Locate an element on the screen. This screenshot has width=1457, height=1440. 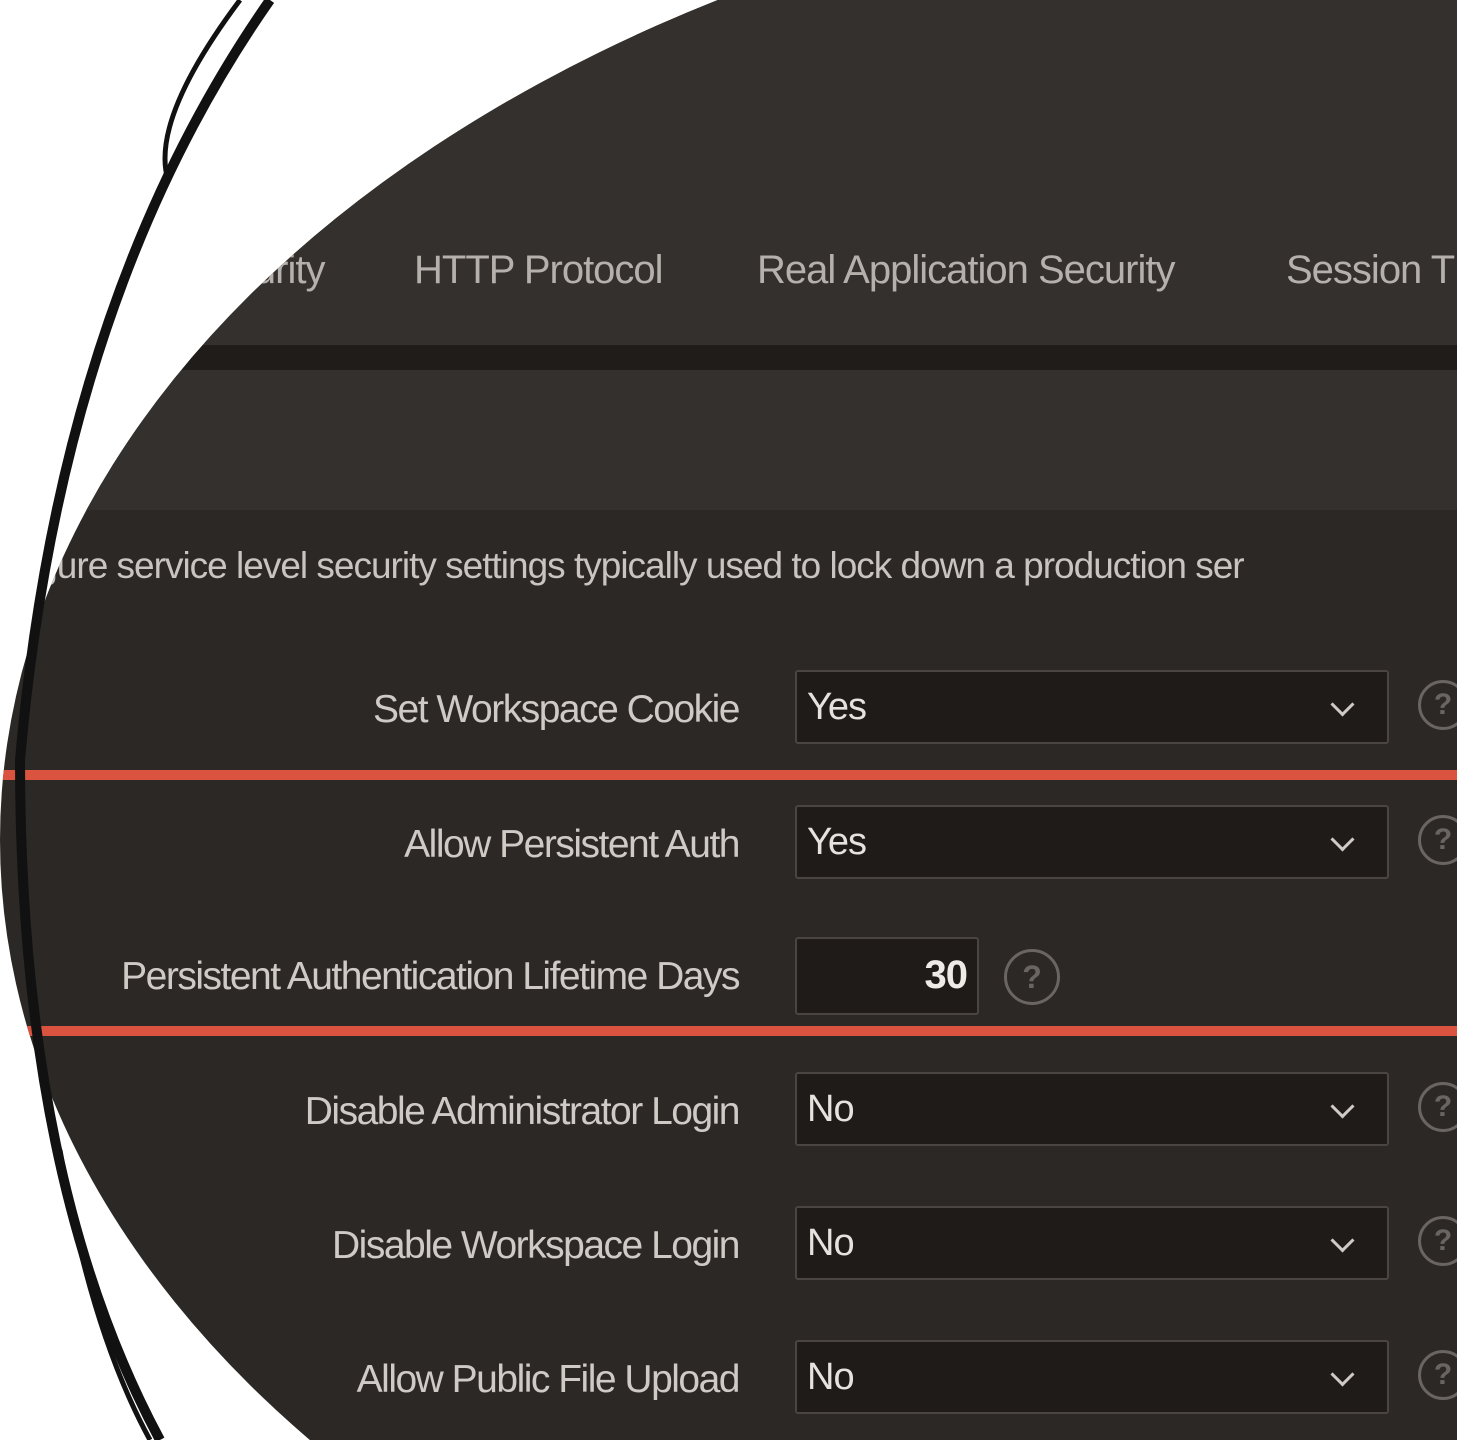
field-disable-administrator-login: Disable Administrator Login No ? is located at coordinates (728, 1117).